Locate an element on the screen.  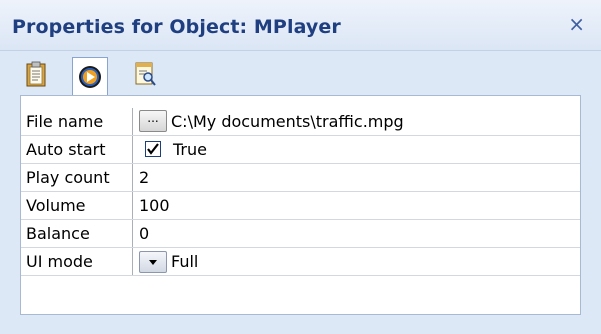
property-value-cell: 0 is located at coordinates (356, 233).